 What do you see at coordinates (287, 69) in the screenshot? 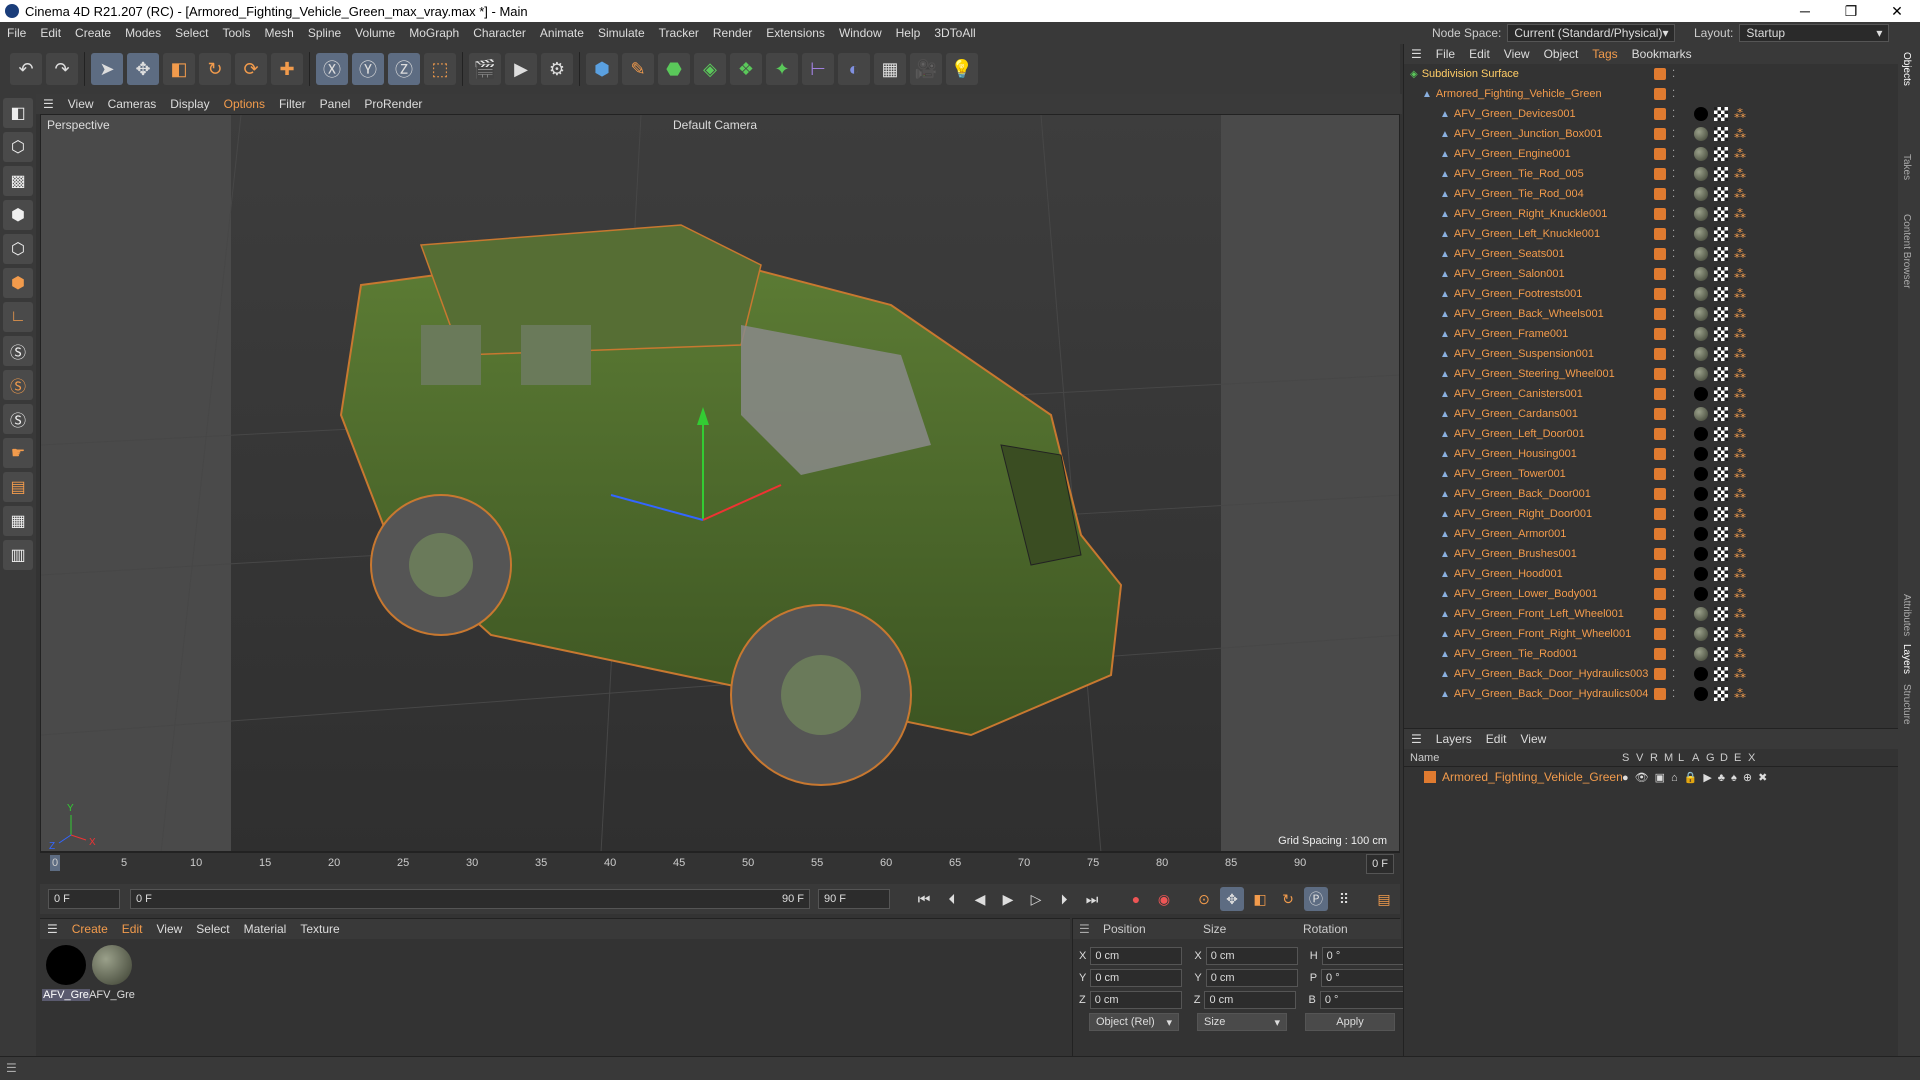
I see `transform-tool-icon: ✚` at bounding box center [287, 69].